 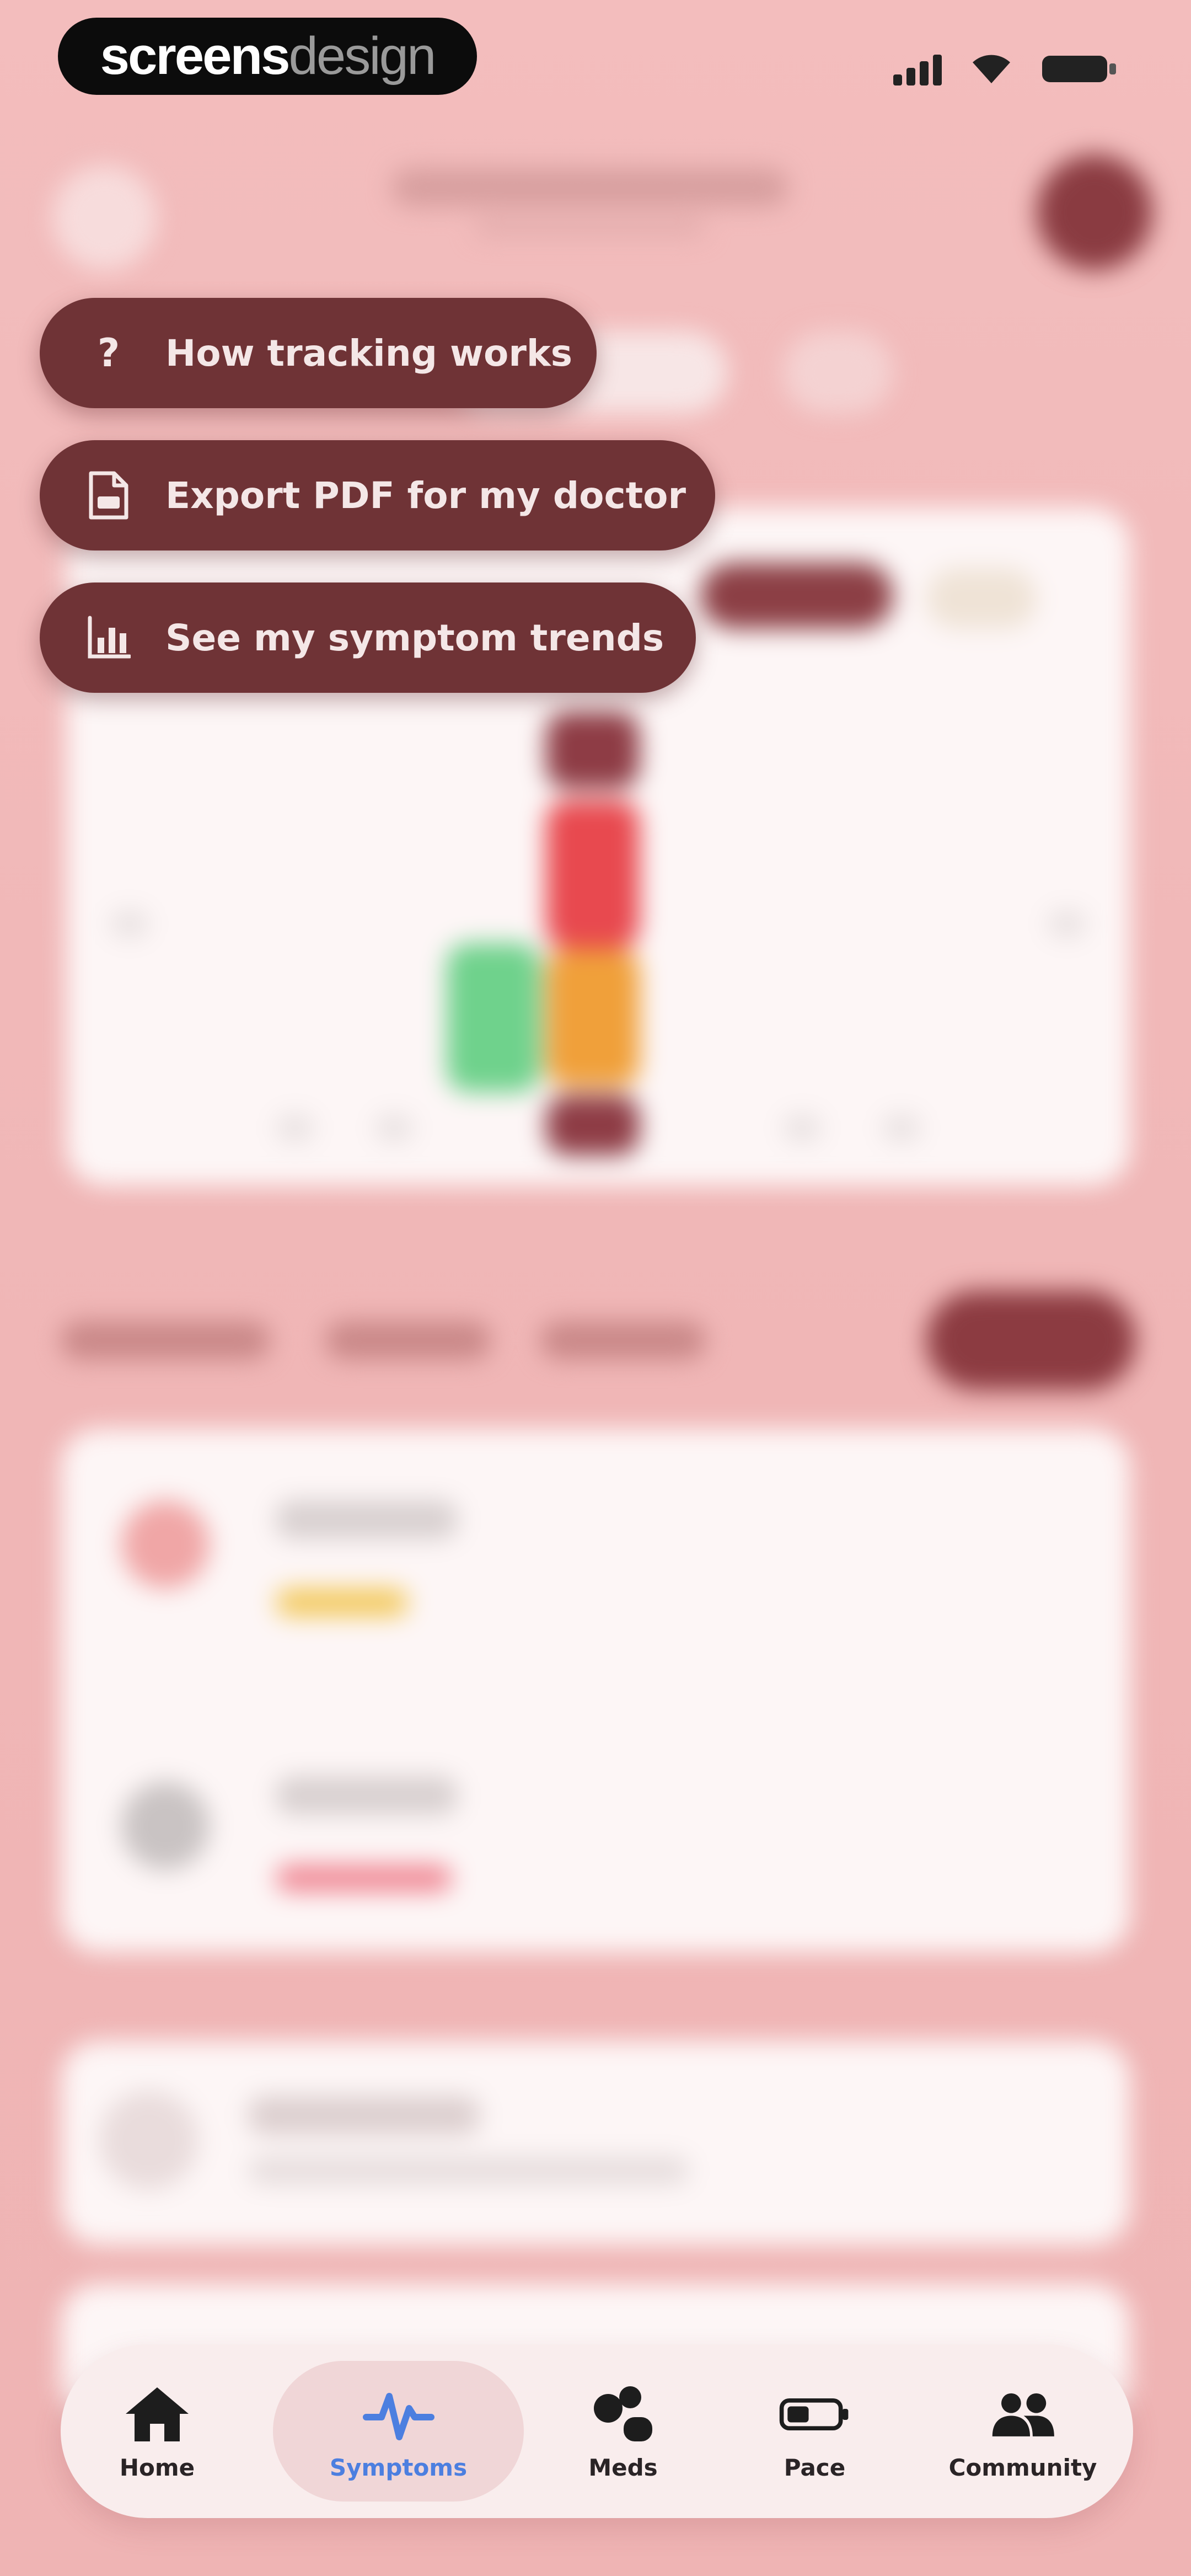 What do you see at coordinates (589, 187) in the screenshot?
I see `page-title-placeholder` at bounding box center [589, 187].